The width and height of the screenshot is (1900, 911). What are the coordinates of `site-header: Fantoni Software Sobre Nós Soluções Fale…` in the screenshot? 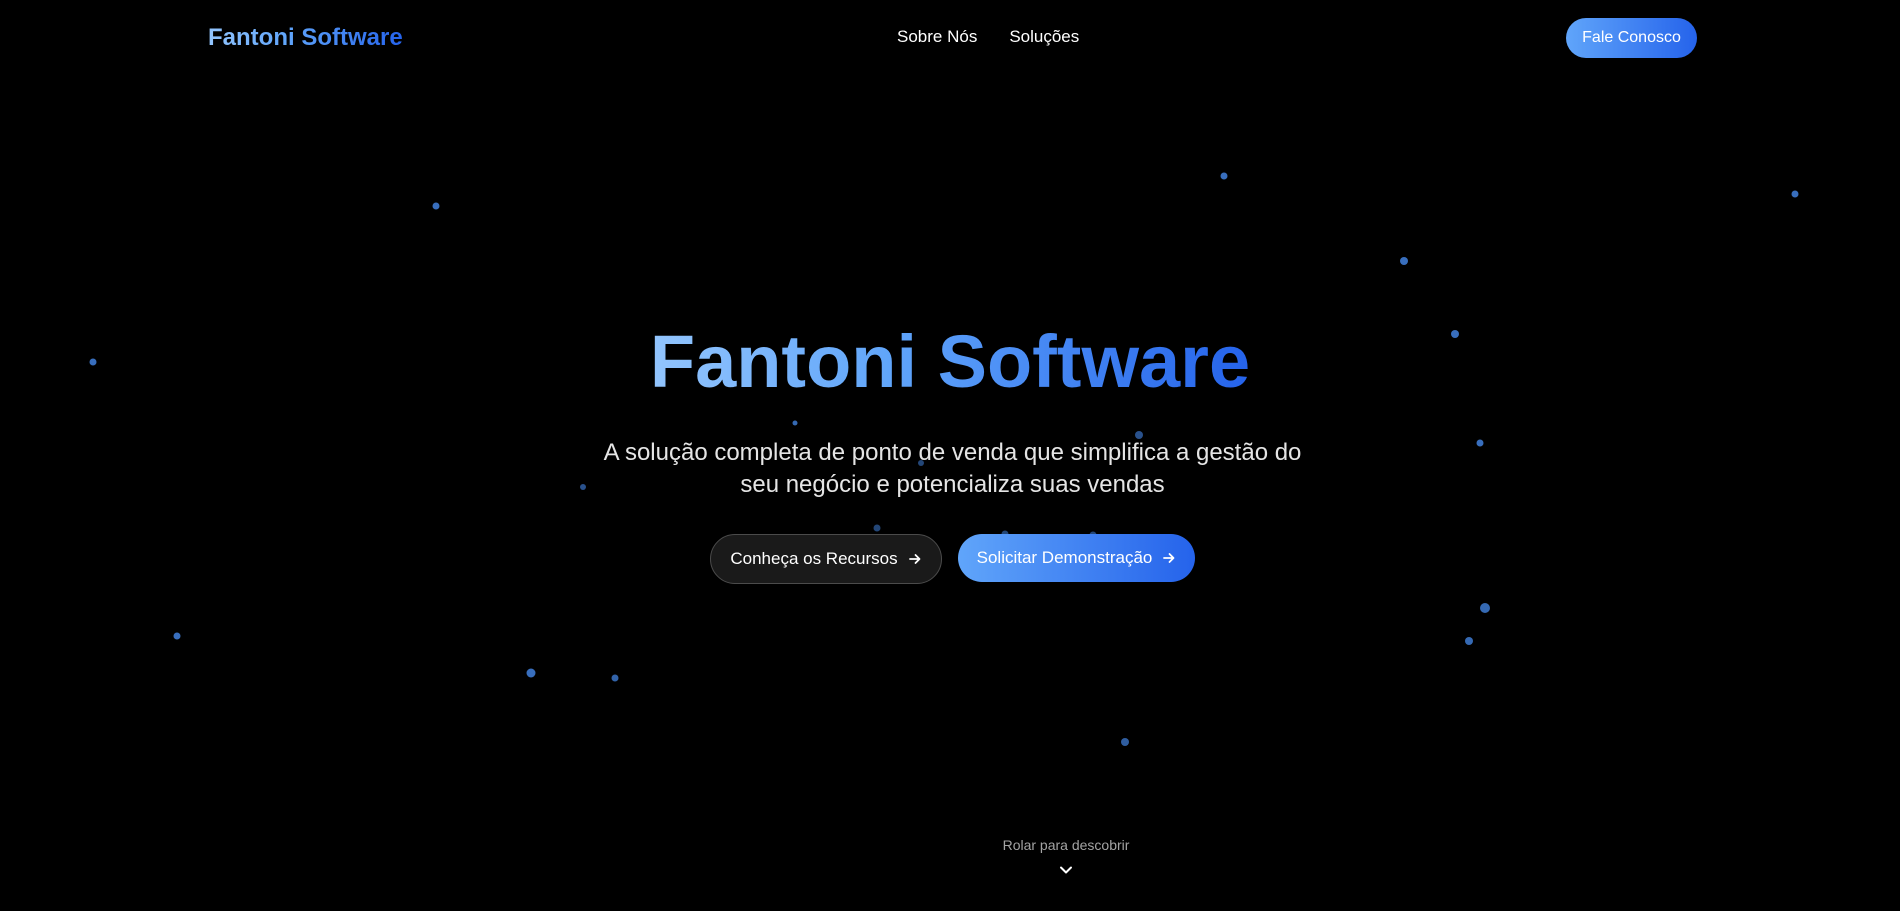 It's located at (950, 38).